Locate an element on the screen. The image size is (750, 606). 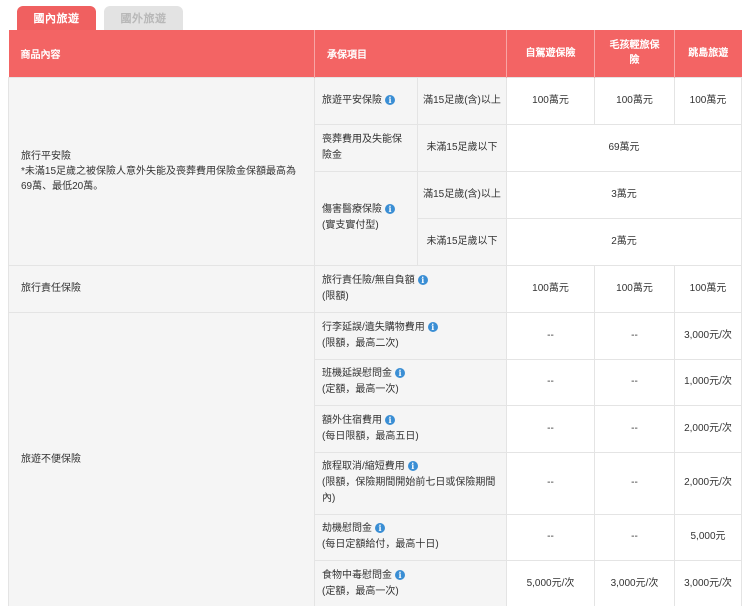
category-title: 旅行平安險 is located at coordinates (46, 156).